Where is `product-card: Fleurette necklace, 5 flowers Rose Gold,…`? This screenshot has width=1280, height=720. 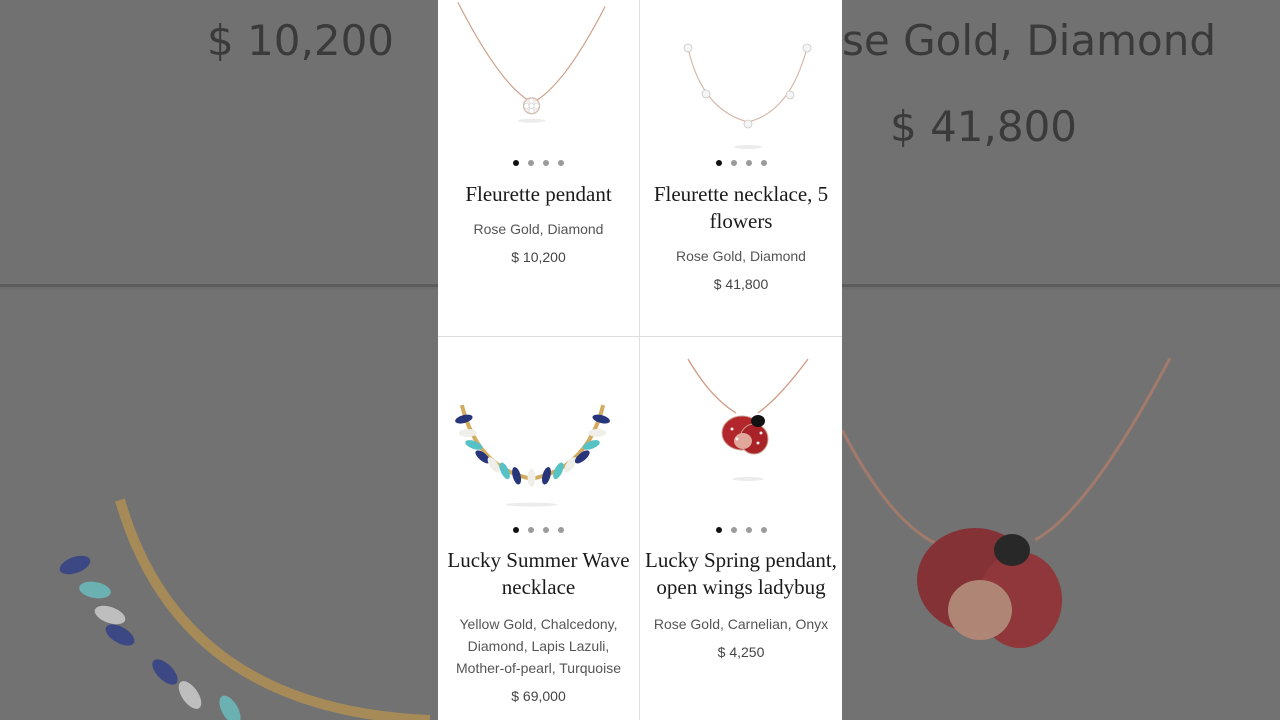
product-card: Fleurette necklace, 5 flowers Rose Gold,… is located at coordinates (741, 168).